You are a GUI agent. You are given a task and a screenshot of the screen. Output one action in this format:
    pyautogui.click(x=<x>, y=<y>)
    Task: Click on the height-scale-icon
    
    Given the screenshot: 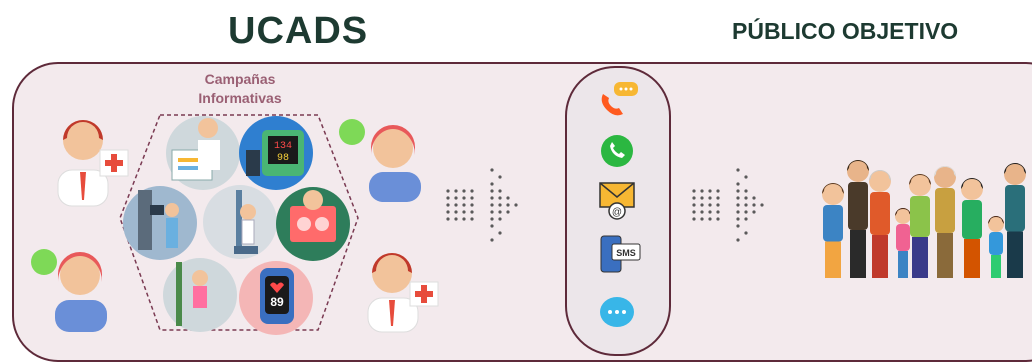 What is the action you would take?
    pyautogui.click(x=240, y=222)
    